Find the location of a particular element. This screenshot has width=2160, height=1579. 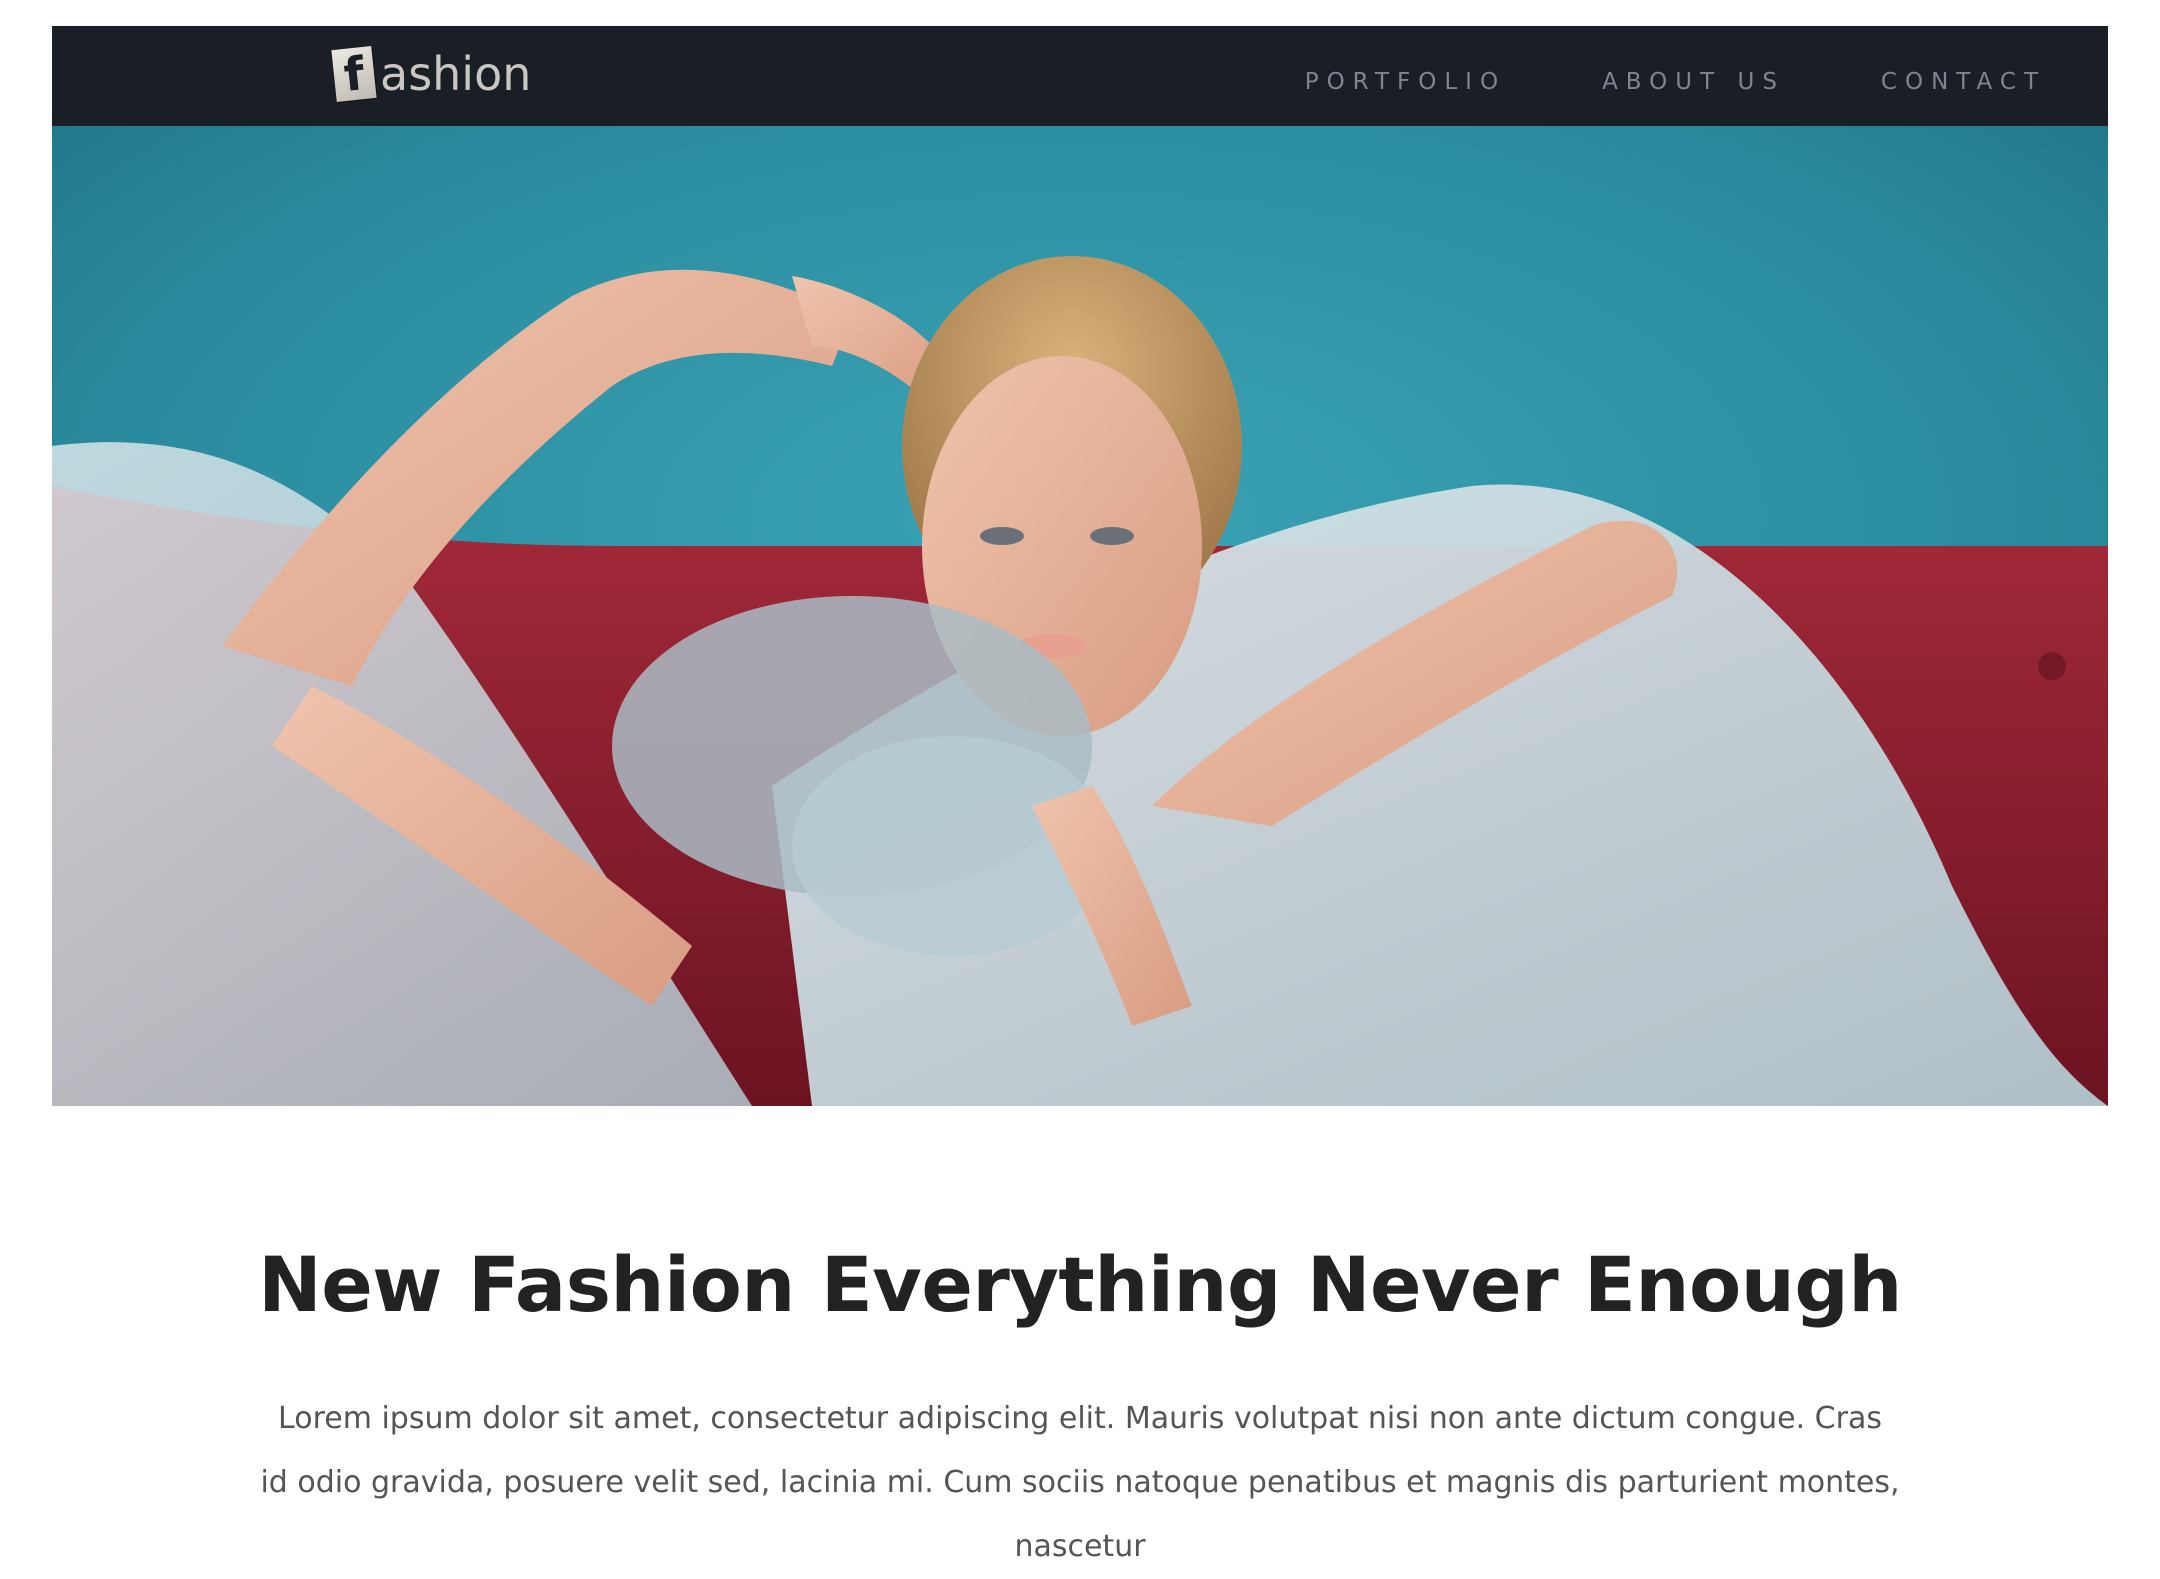

nav-link-contact: CONTACT is located at coordinates (1963, 76).